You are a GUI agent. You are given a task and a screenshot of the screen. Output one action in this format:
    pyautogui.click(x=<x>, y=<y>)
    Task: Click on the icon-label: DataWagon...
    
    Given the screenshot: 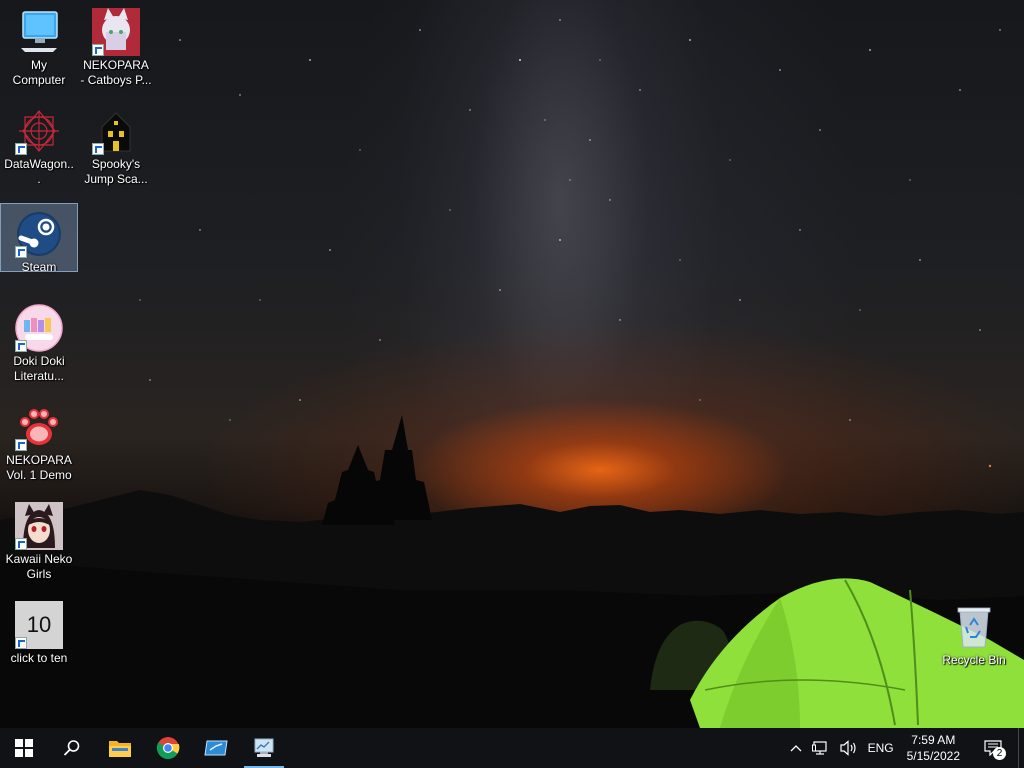 What is the action you would take?
    pyautogui.click(x=39, y=171)
    